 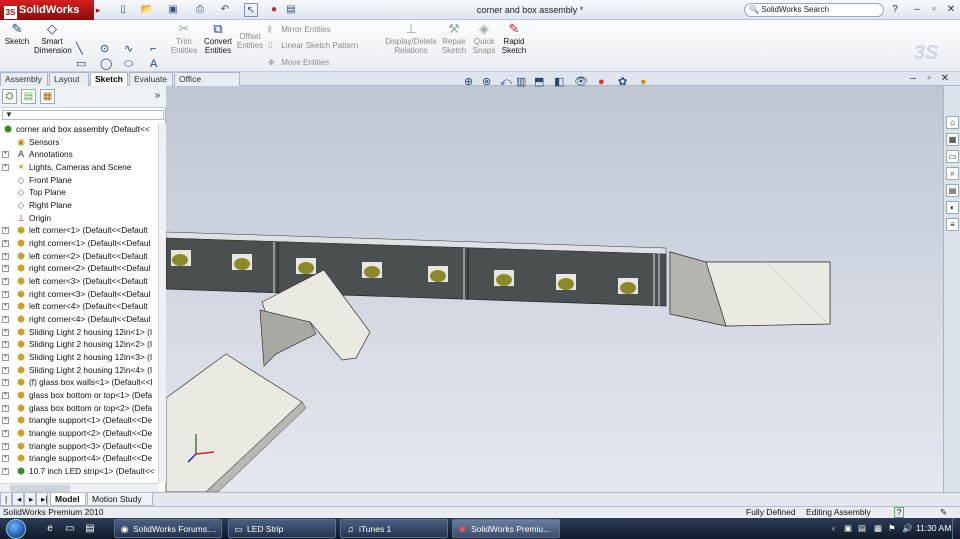 What do you see at coordinates (68, 499) in the screenshot?
I see `tab-model: Model` at bounding box center [68, 499].